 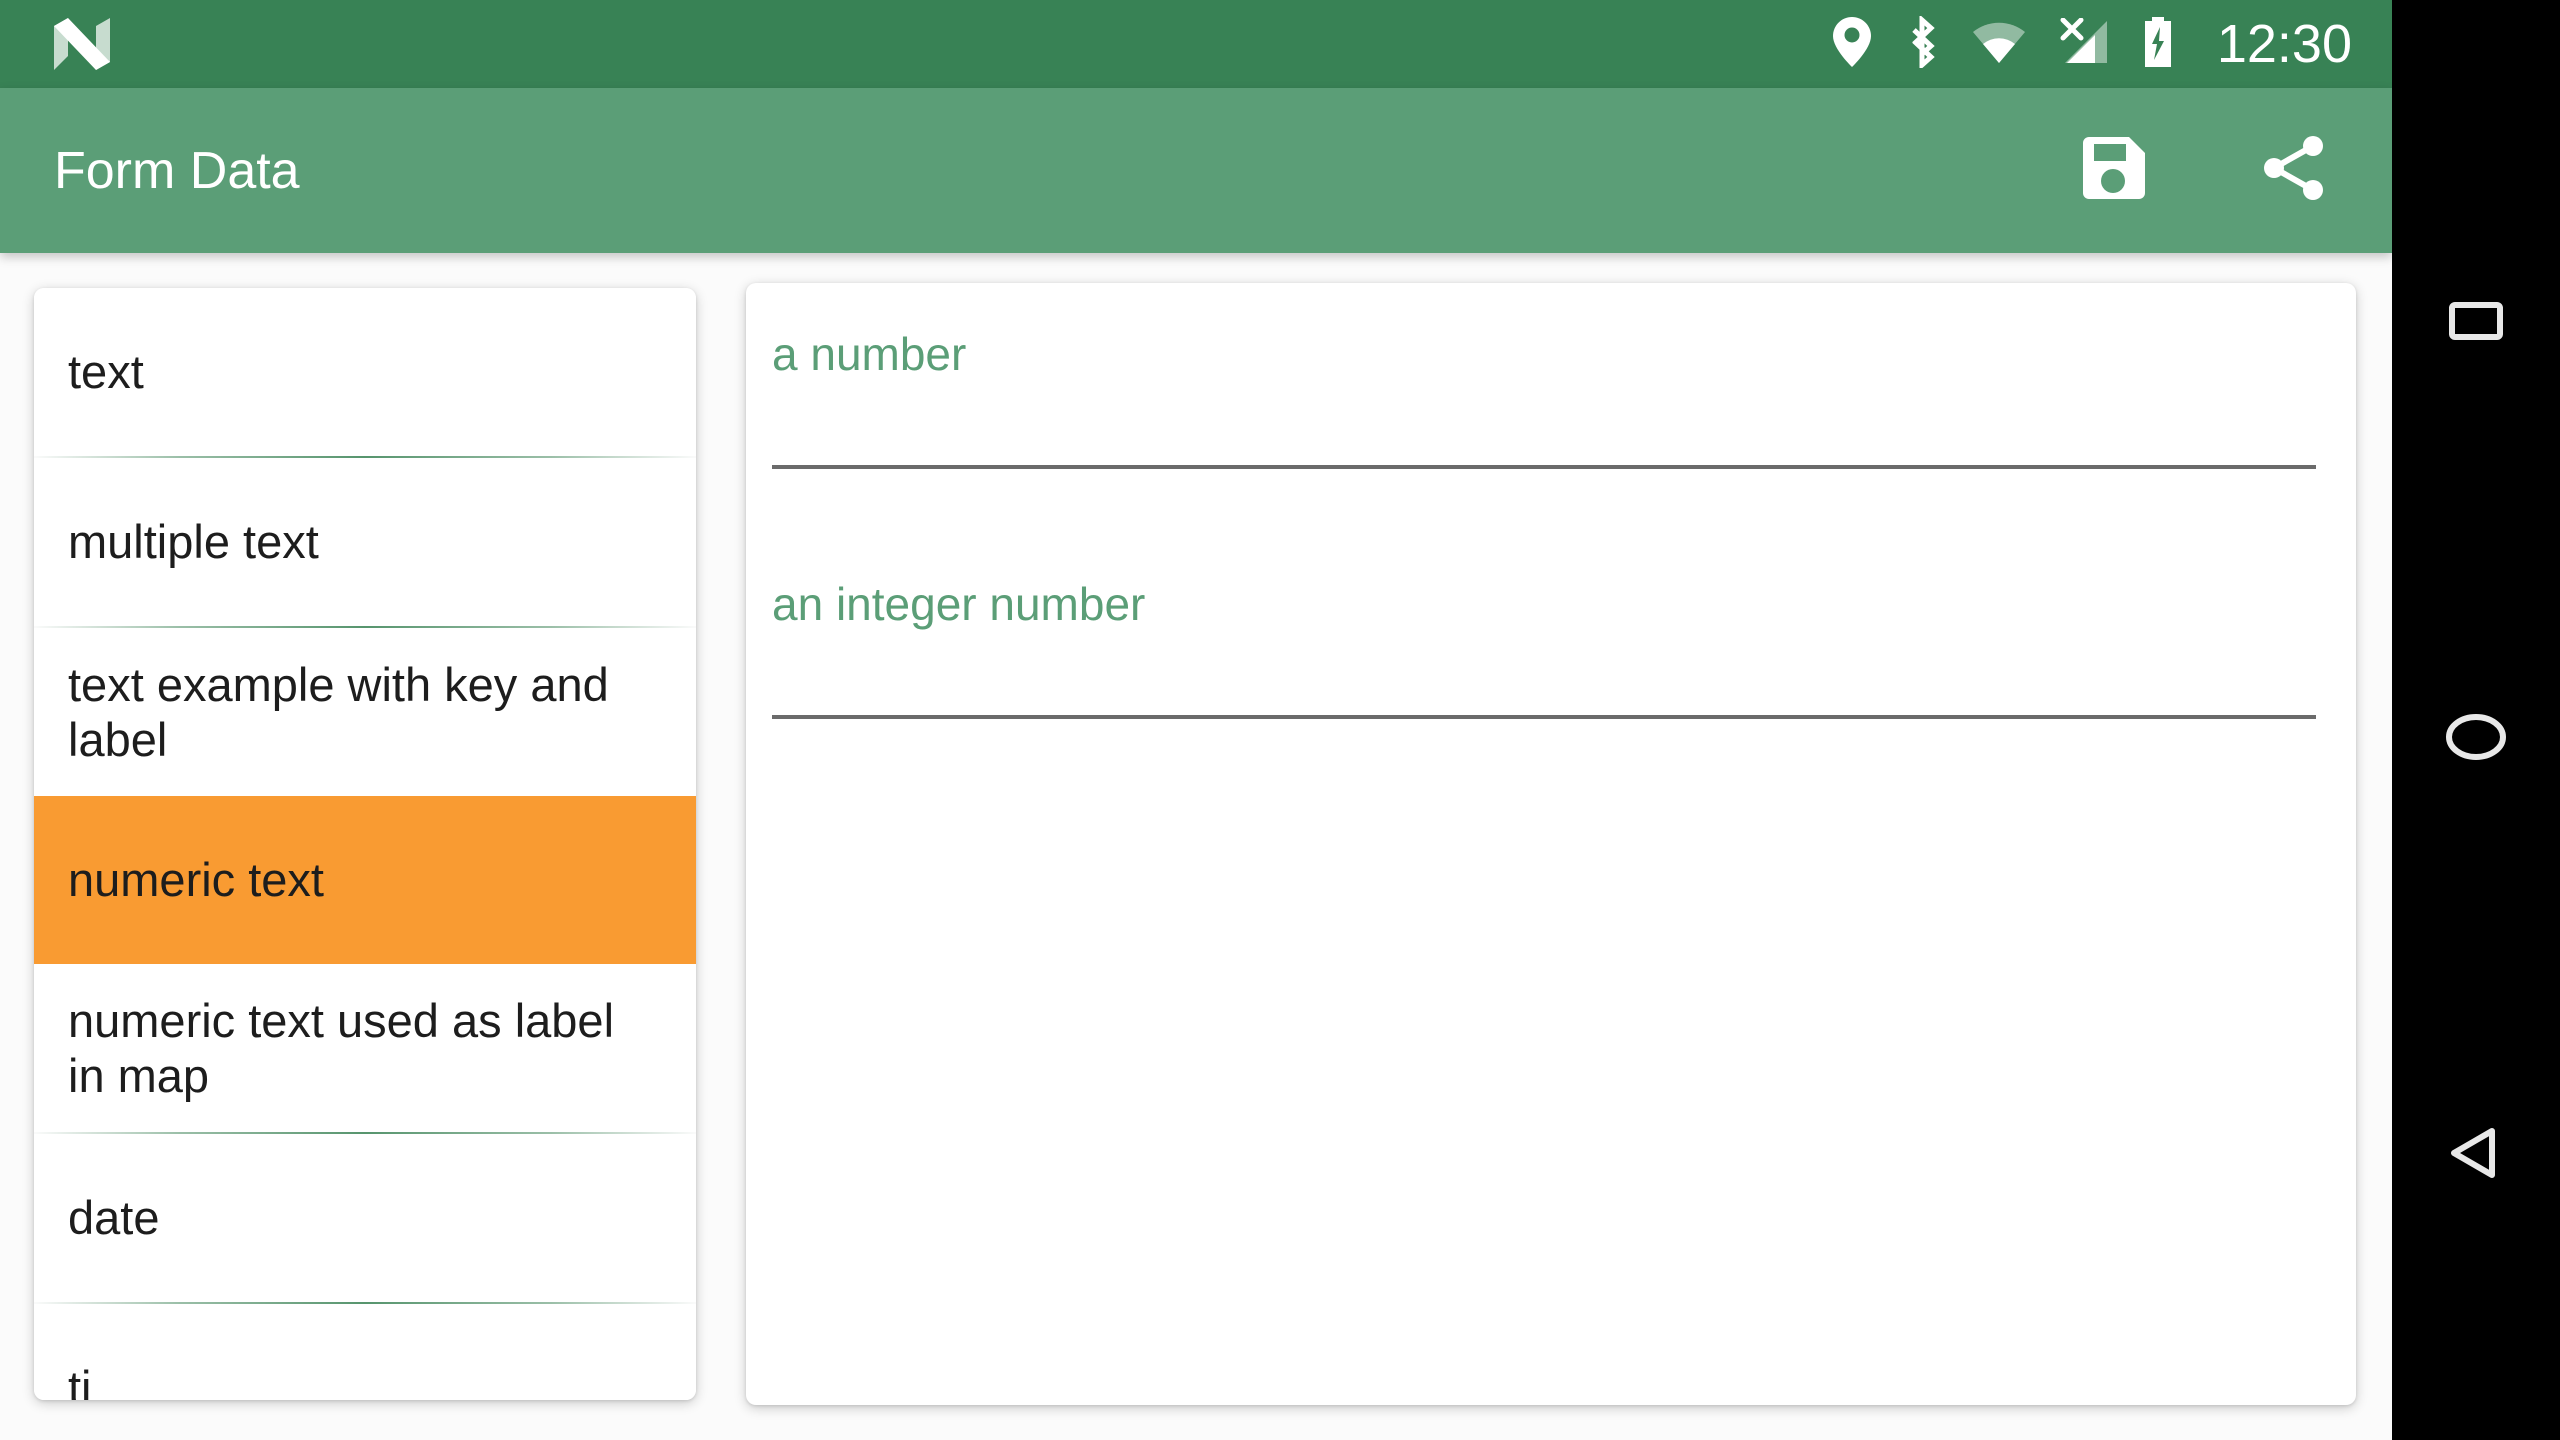 What do you see at coordinates (1196, 44) in the screenshot?
I see `status-bar: 12:30` at bounding box center [1196, 44].